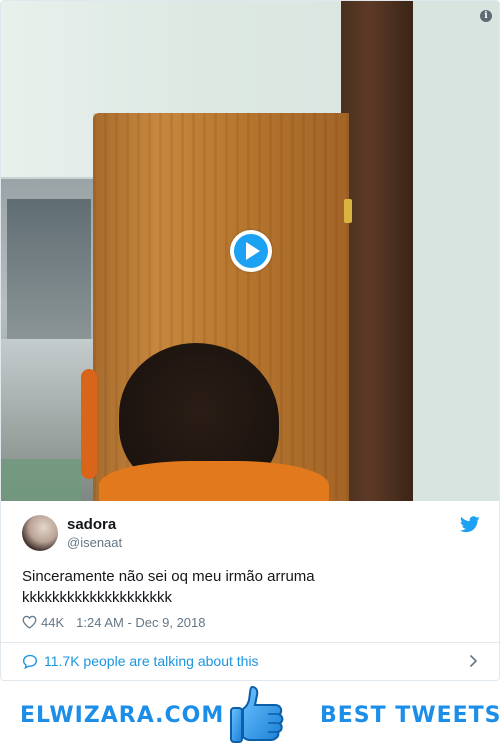 This screenshot has width=500, height=752. What do you see at coordinates (122, 715) in the screenshot?
I see `banner-site-name: ELWIZARA.COM` at bounding box center [122, 715].